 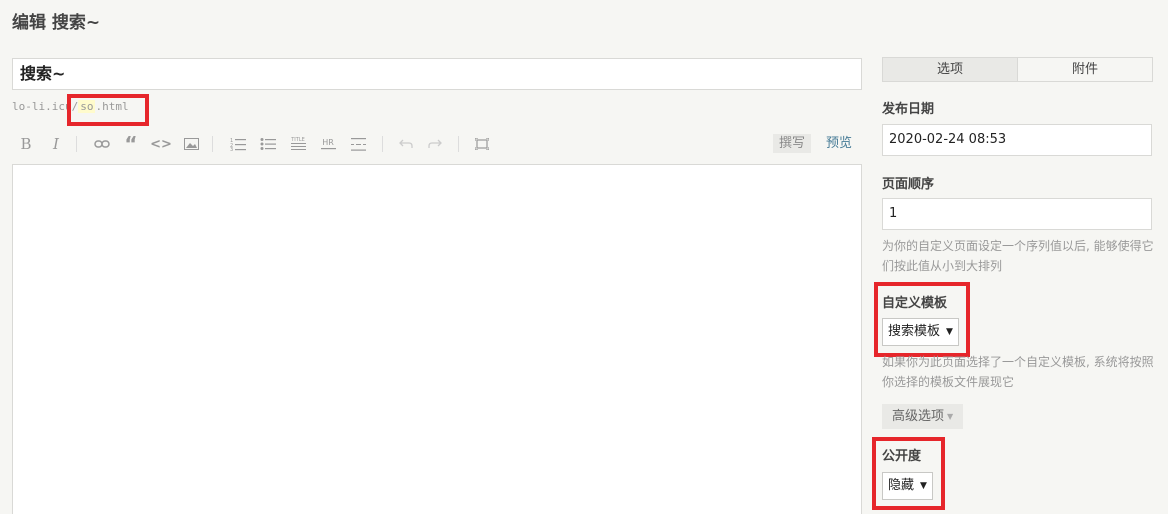 What do you see at coordinates (268, 144) in the screenshot?
I see `bullet-list-icon` at bounding box center [268, 144].